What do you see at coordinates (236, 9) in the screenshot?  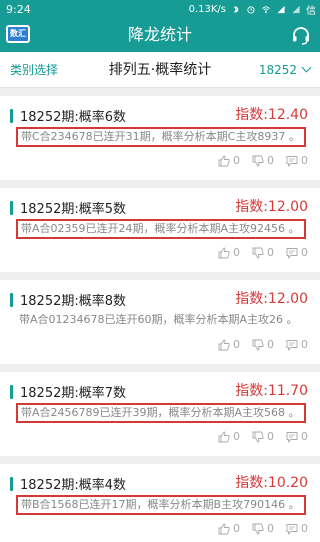 I see `bluetooth-icon` at bounding box center [236, 9].